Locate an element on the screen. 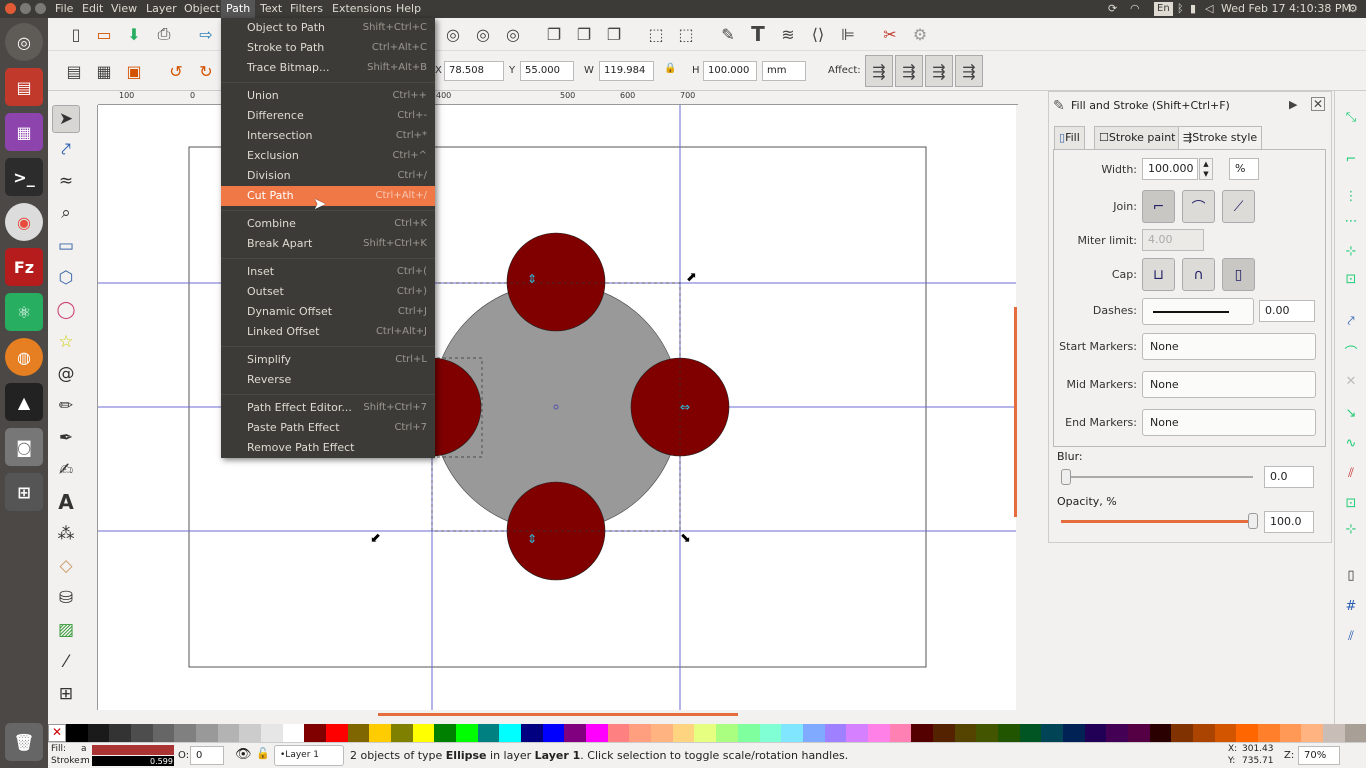  minimize-window-icon is located at coordinates (25, 8).